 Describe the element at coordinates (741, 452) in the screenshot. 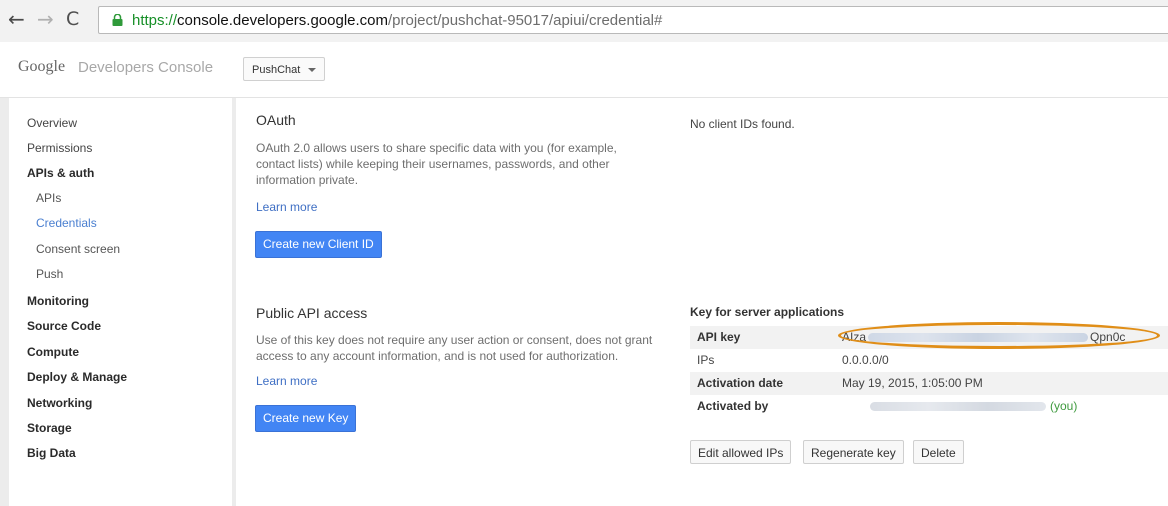

I see `edit-allowed-ips-button: Edit allowed IPs` at that location.